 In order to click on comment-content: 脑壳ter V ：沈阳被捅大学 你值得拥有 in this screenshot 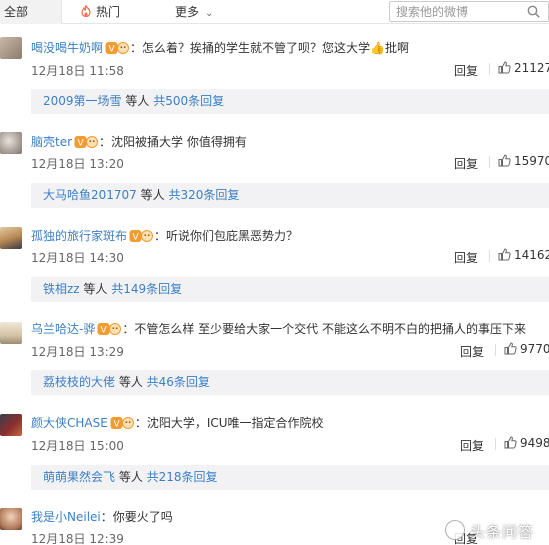, I will do `click(139, 141)`.